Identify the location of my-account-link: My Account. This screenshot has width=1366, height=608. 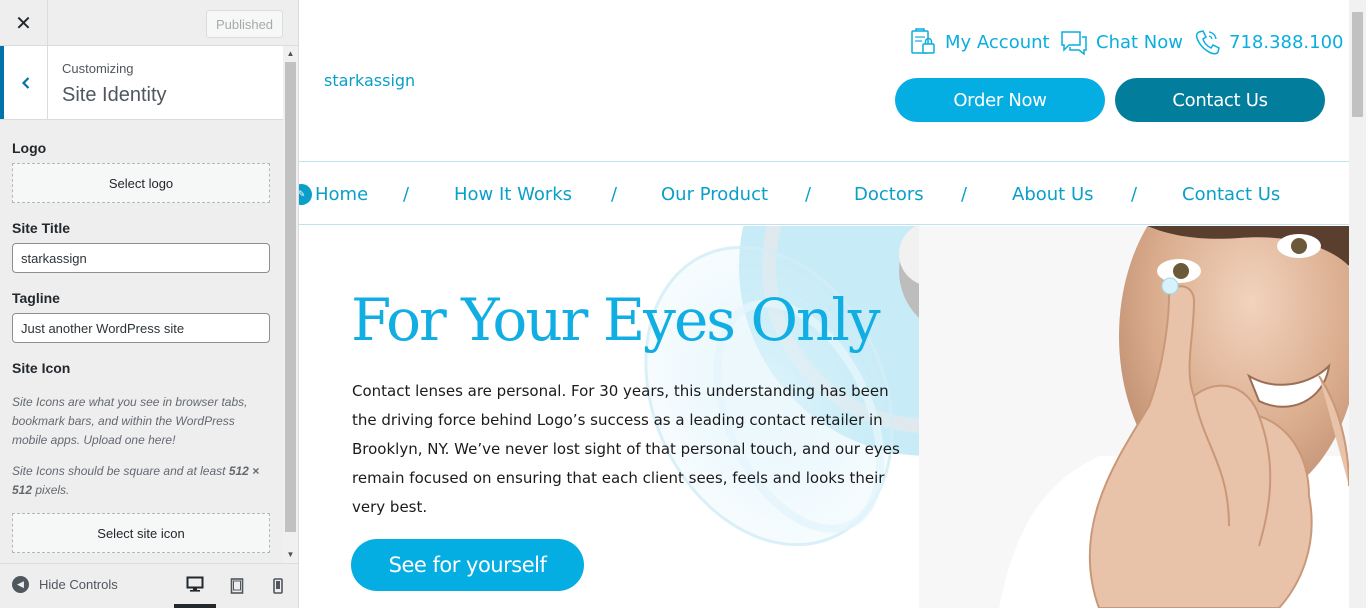
(979, 42).